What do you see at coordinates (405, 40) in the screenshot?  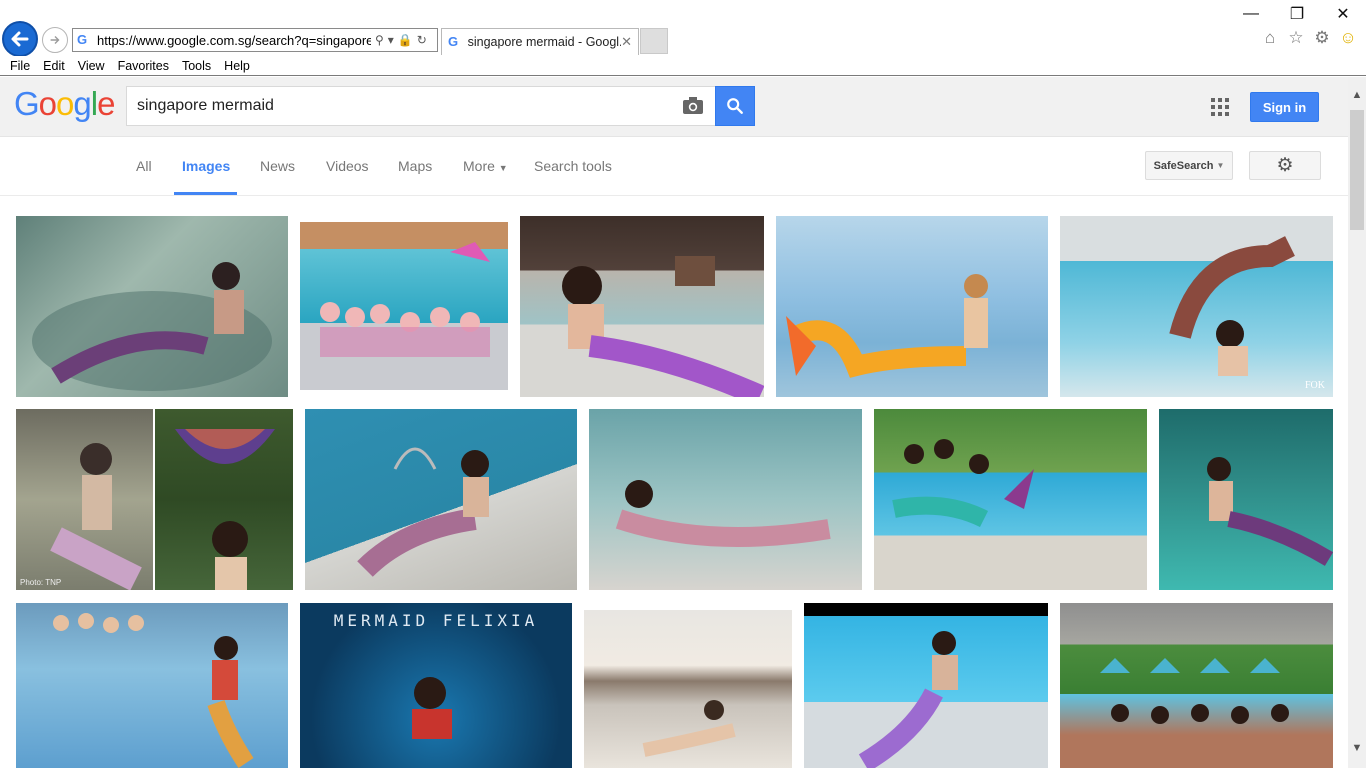 I see `lock-icon: 🔒` at bounding box center [405, 40].